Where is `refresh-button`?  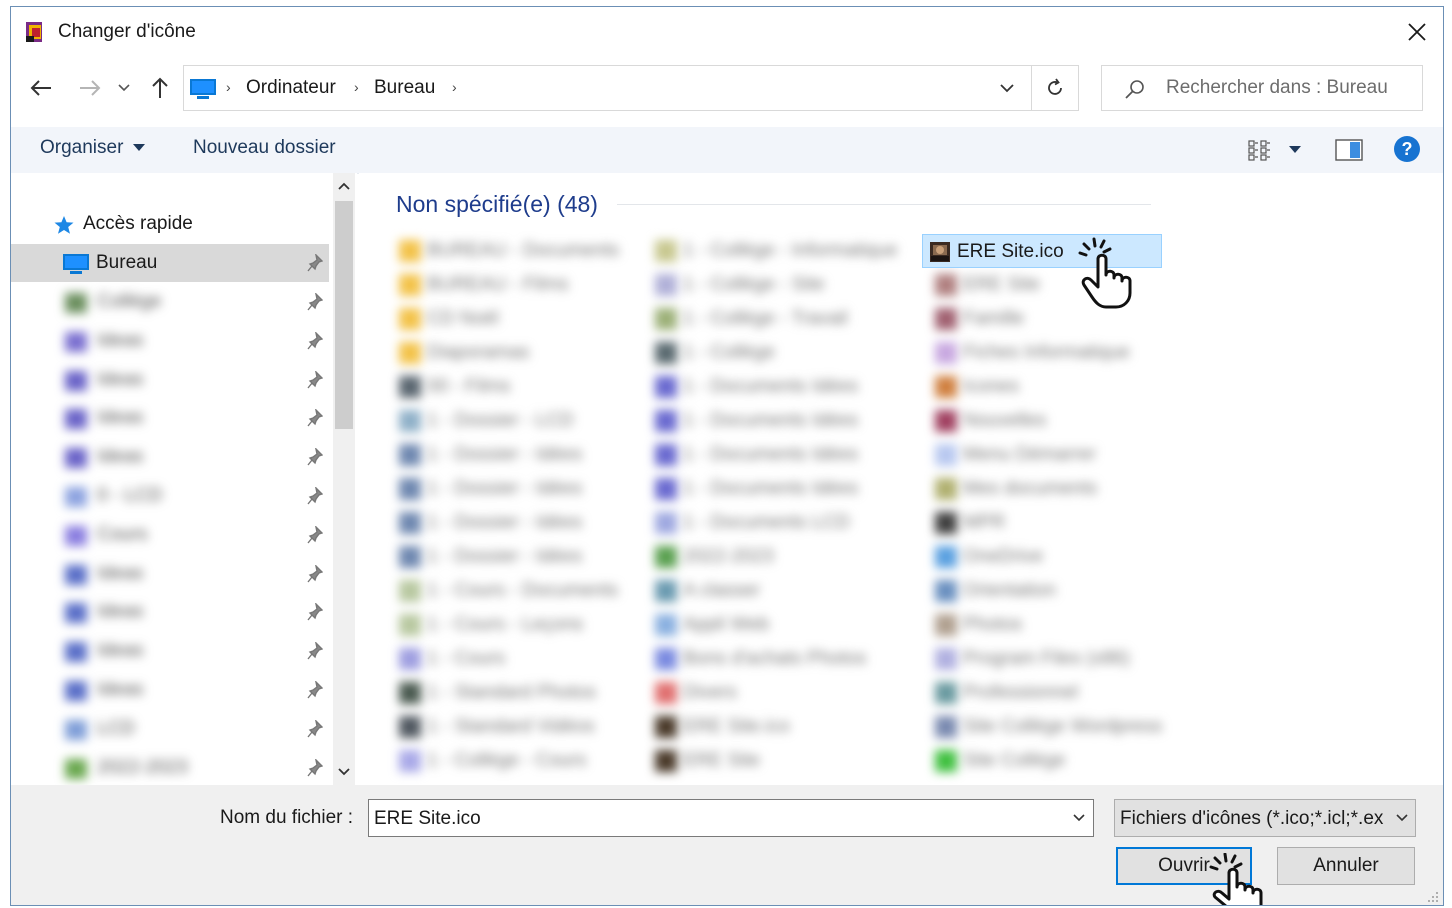
refresh-button is located at coordinates (1054, 88).